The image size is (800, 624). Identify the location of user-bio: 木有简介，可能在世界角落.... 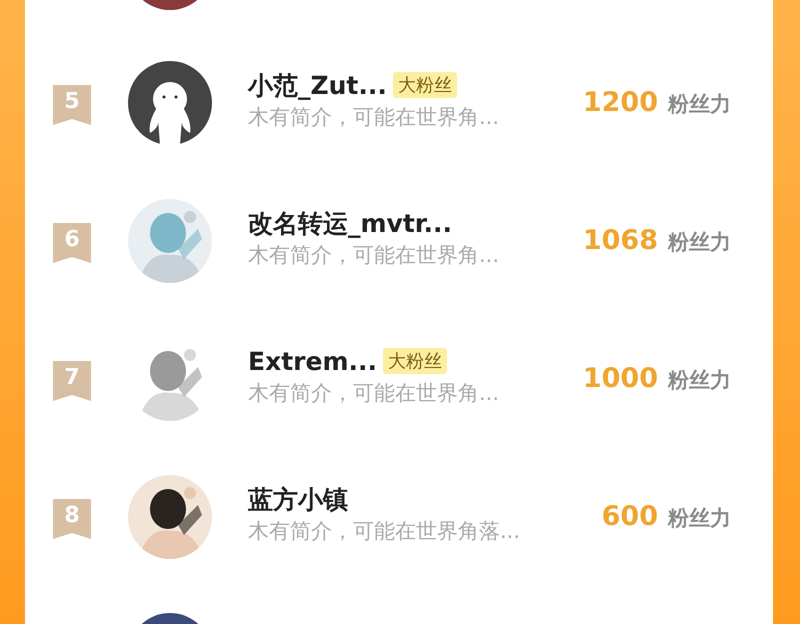
(385, 531).